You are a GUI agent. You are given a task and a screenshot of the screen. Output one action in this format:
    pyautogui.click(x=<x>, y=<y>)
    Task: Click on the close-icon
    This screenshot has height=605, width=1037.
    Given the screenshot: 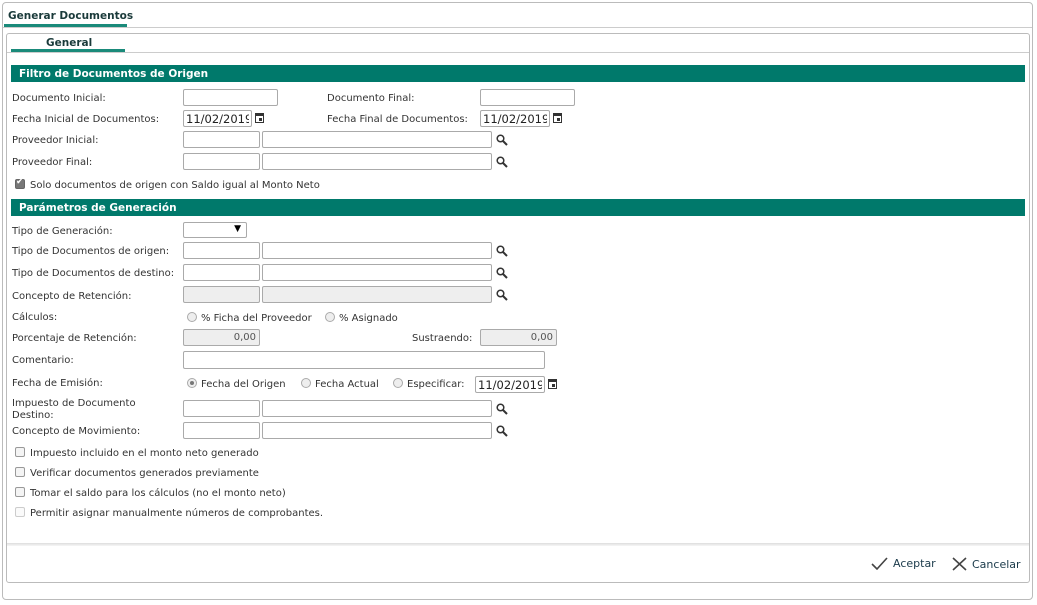 What is the action you would take?
    pyautogui.click(x=959, y=564)
    